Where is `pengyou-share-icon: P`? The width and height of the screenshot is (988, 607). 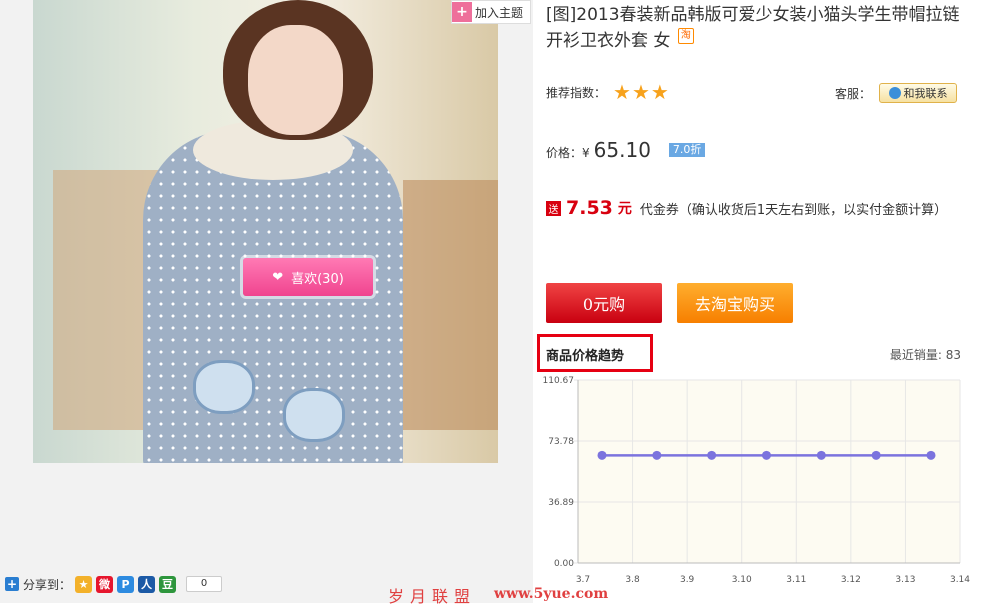 pengyou-share-icon: P is located at coordinates (126, 584).